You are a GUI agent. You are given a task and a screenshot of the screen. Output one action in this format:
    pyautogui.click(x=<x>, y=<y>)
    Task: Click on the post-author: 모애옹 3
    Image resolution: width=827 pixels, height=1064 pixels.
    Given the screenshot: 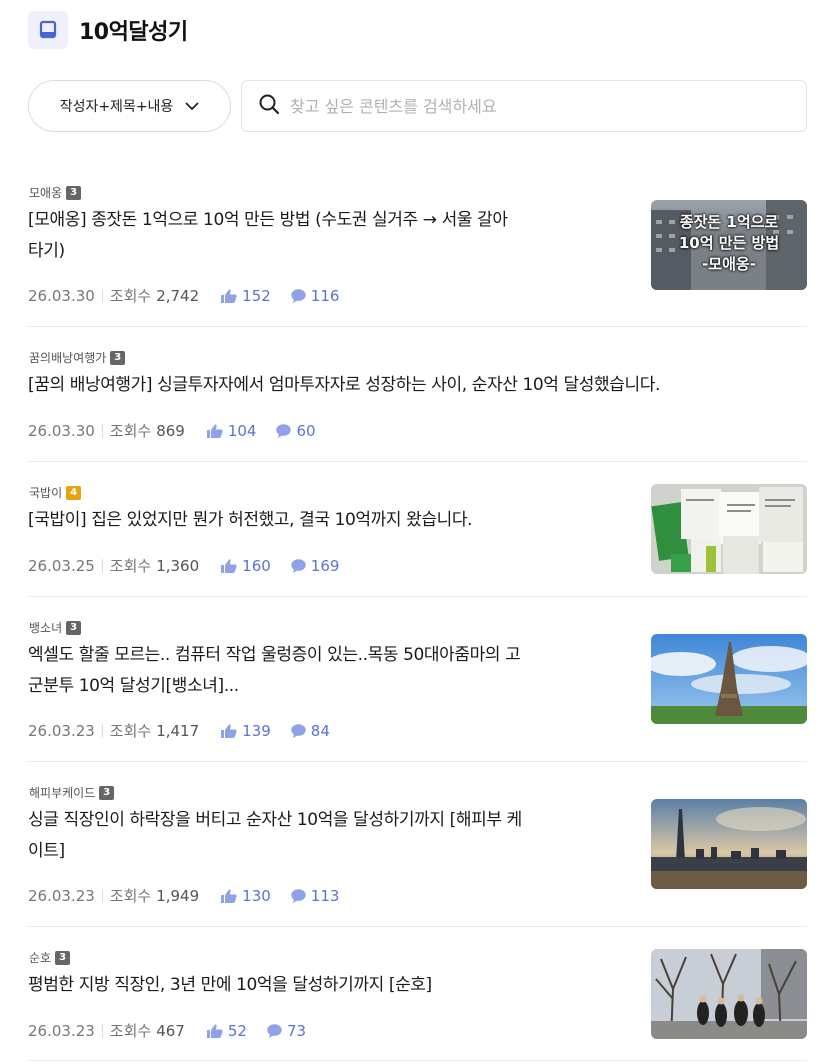 What is the action you would take?
    pyautogui.click(x=55, y=192)
    